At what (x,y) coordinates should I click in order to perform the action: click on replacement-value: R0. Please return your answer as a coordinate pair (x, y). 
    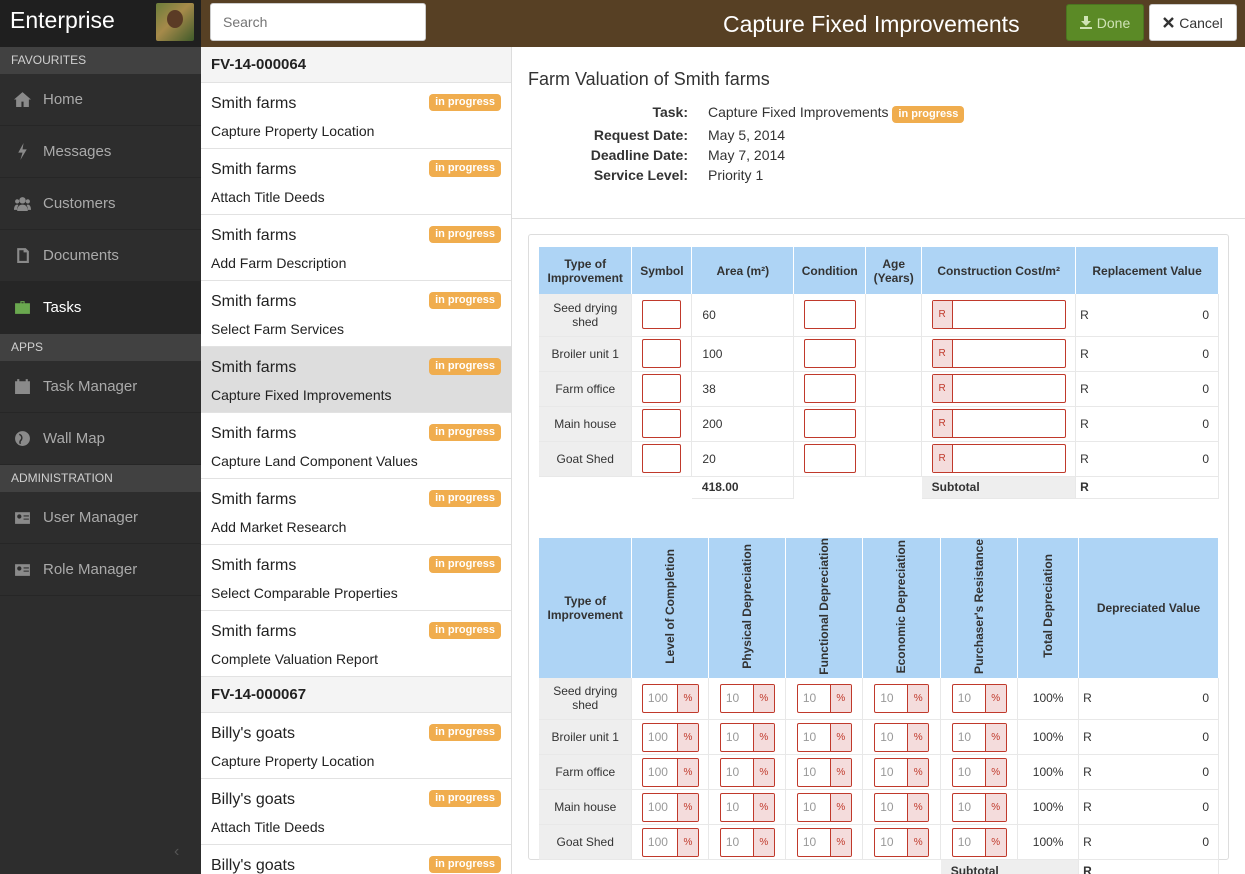
    Looking at the image, I should click on (1147, 315).